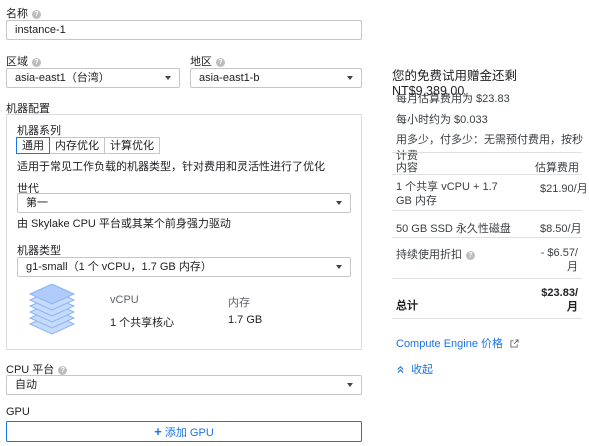 The image size is (589, 446). Describe the element at coordinates (171, 167) in the screenshot. I see `series-description: 适用于常见工作负载的机器类型，针对费用和灵活性进行了优化` at that location.